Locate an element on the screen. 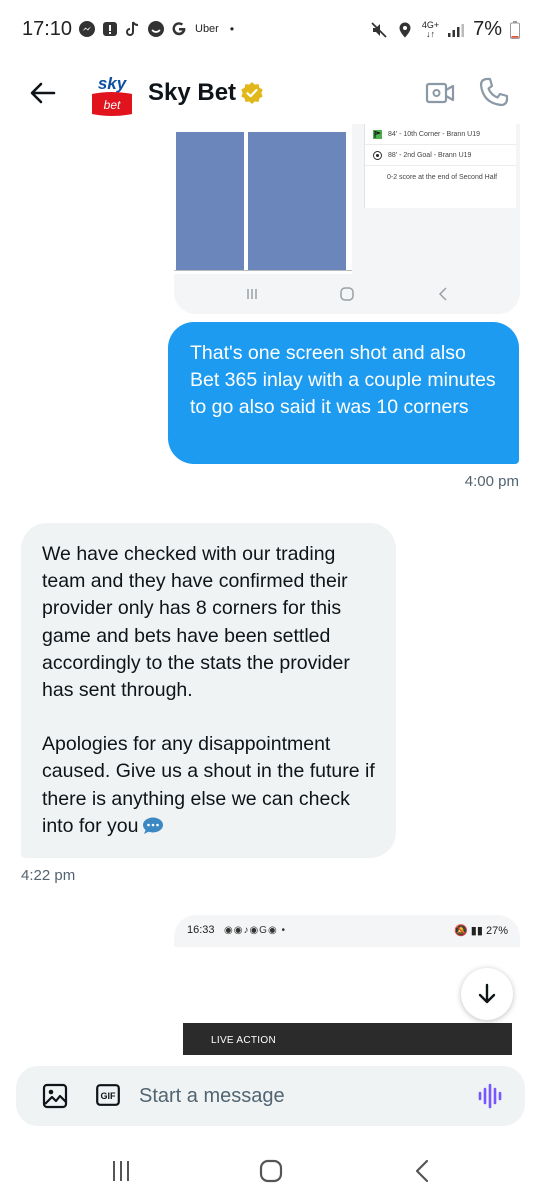  screenshot-event-item: 88' - 2nd Goal - Brann U19 is located at coordinates (440, 155).